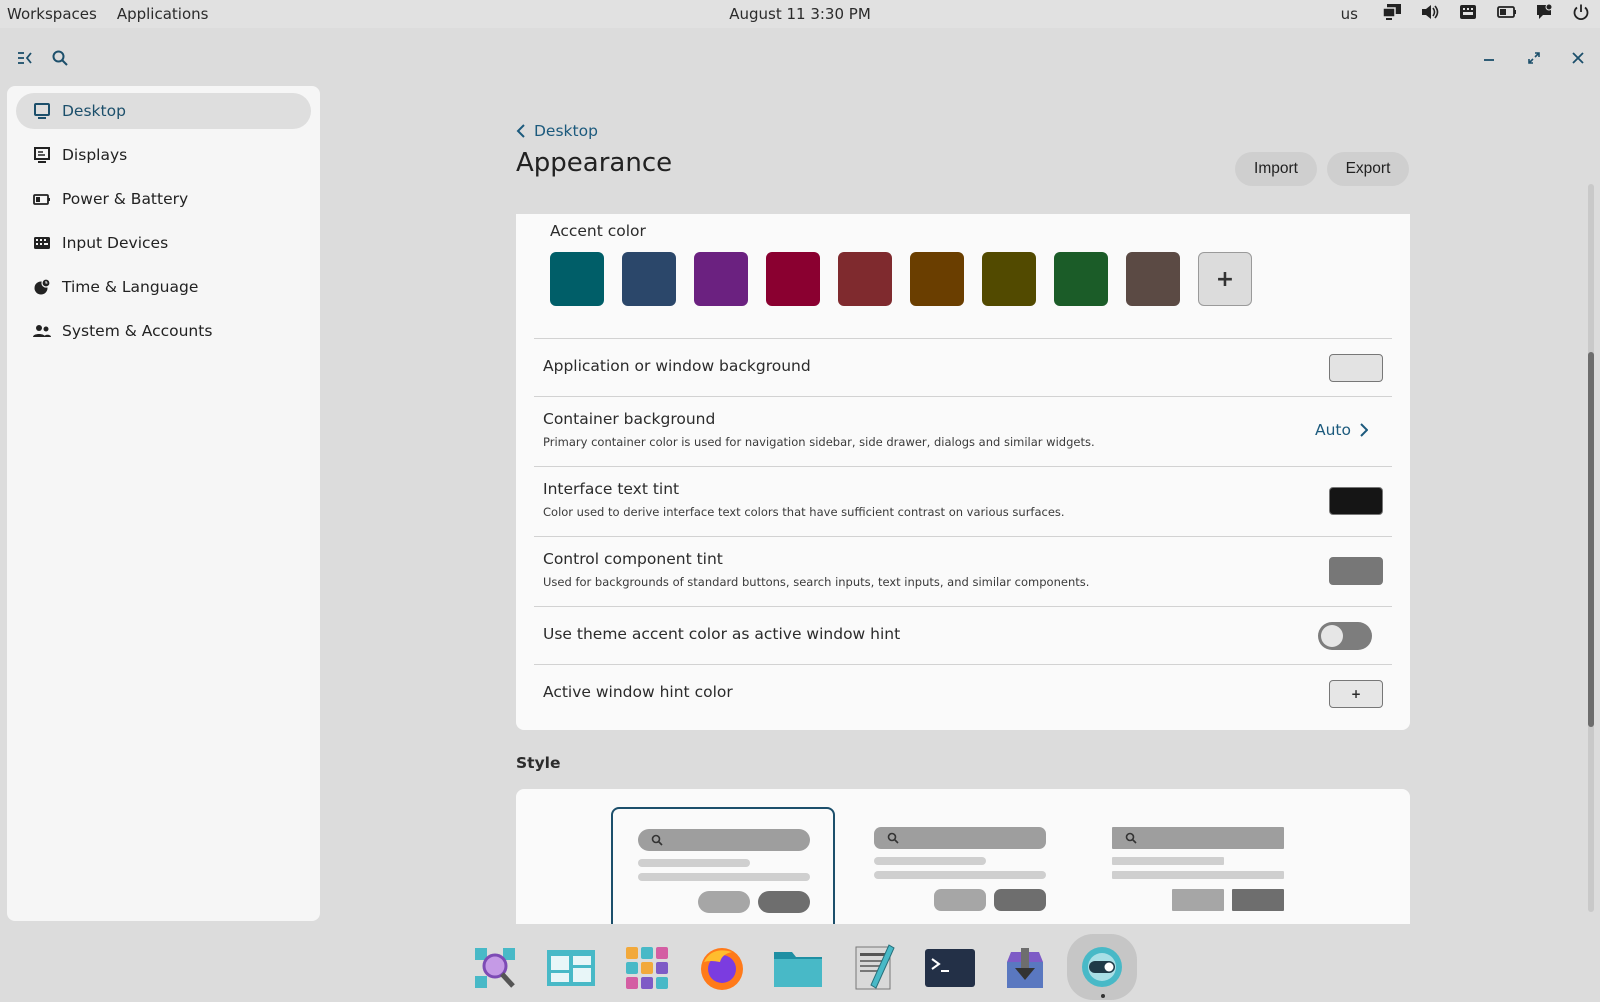 The height and width of the screenshot is (1002, 1600). I want to click on launcher-icon, so click(495, 968).